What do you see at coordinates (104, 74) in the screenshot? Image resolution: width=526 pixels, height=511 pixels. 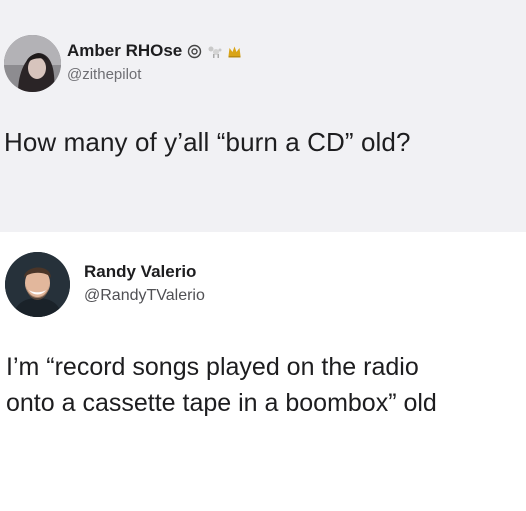 I see `author-handle: @zithepilot` at bounding box center [104, 74].